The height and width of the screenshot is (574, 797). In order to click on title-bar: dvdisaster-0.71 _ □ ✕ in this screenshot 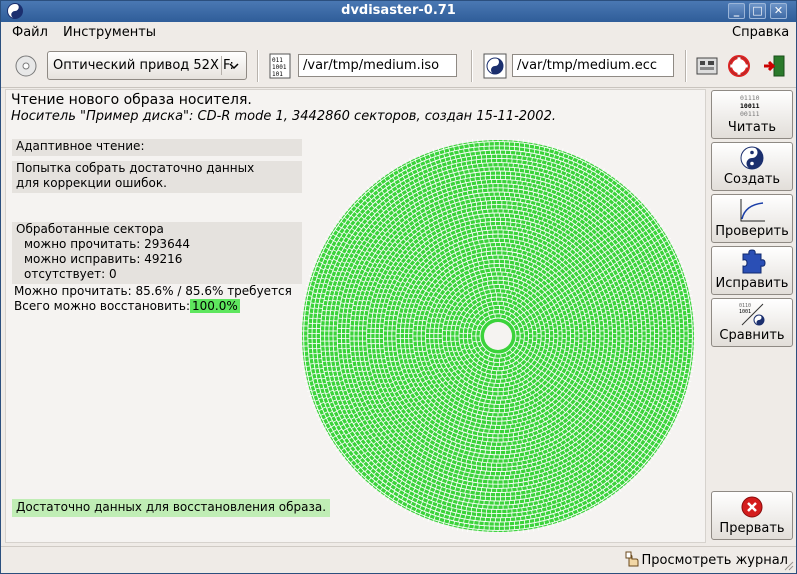, I will do `click(398, 11)`.